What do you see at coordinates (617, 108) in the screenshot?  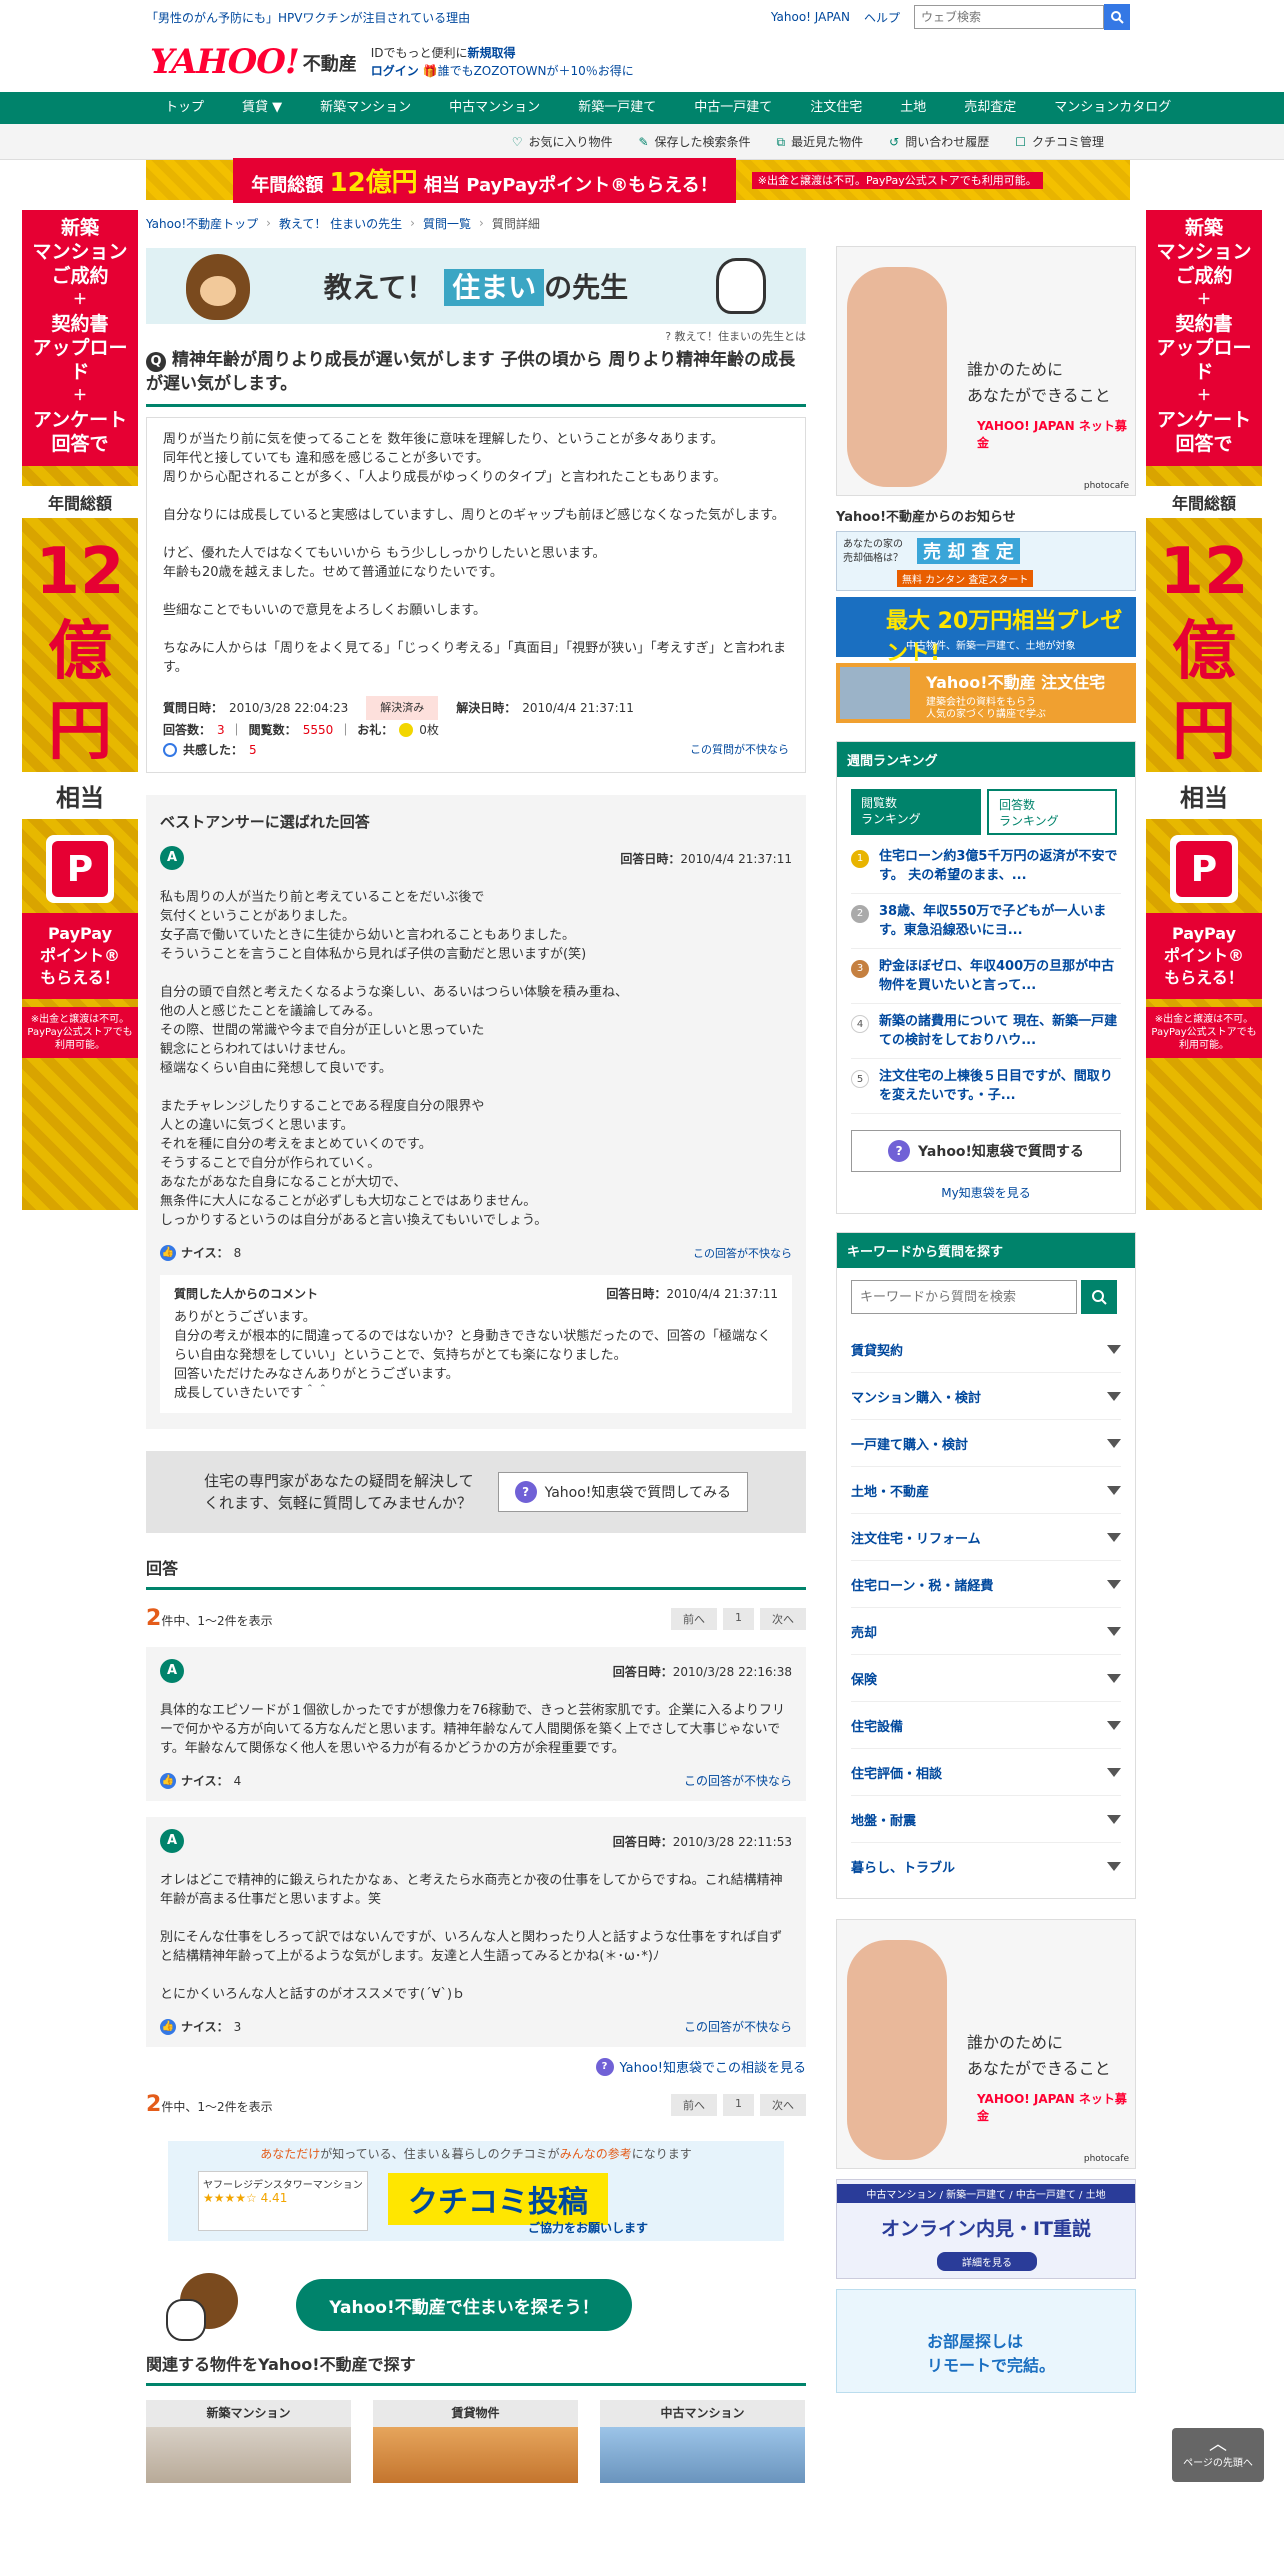 I see `nav-new-house: 新築一戸建て` at bounding box center [617, 108].